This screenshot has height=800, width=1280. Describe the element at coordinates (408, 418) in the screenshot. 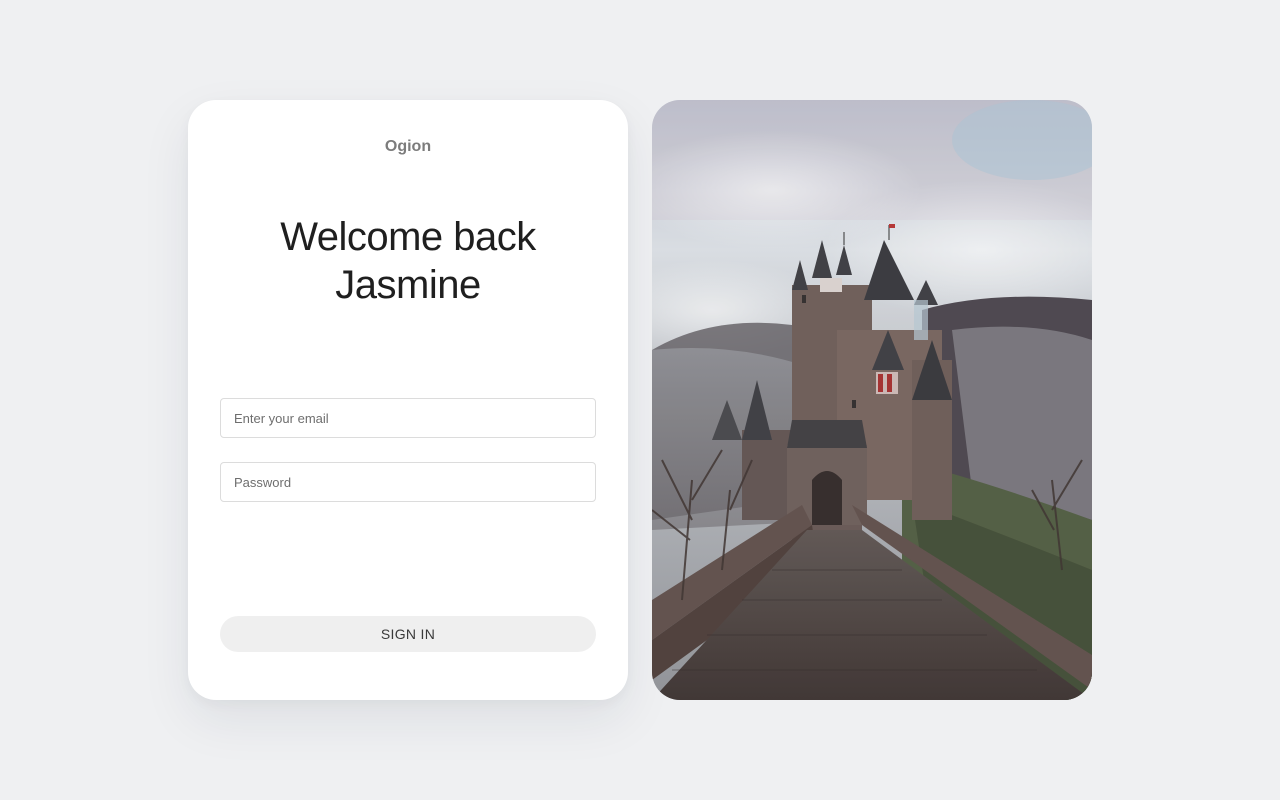

I see `email-field` at that location.